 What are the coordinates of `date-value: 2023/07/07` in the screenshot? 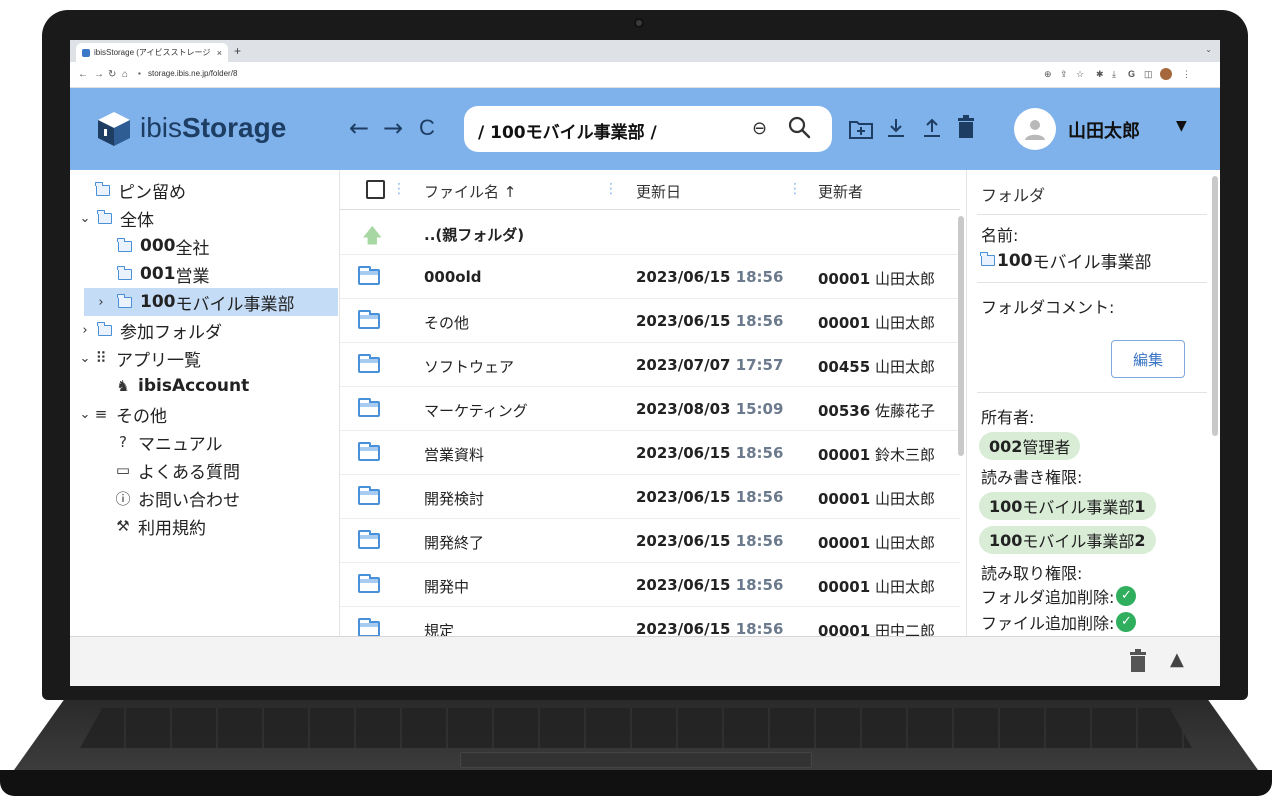 It's located at (683, 365).